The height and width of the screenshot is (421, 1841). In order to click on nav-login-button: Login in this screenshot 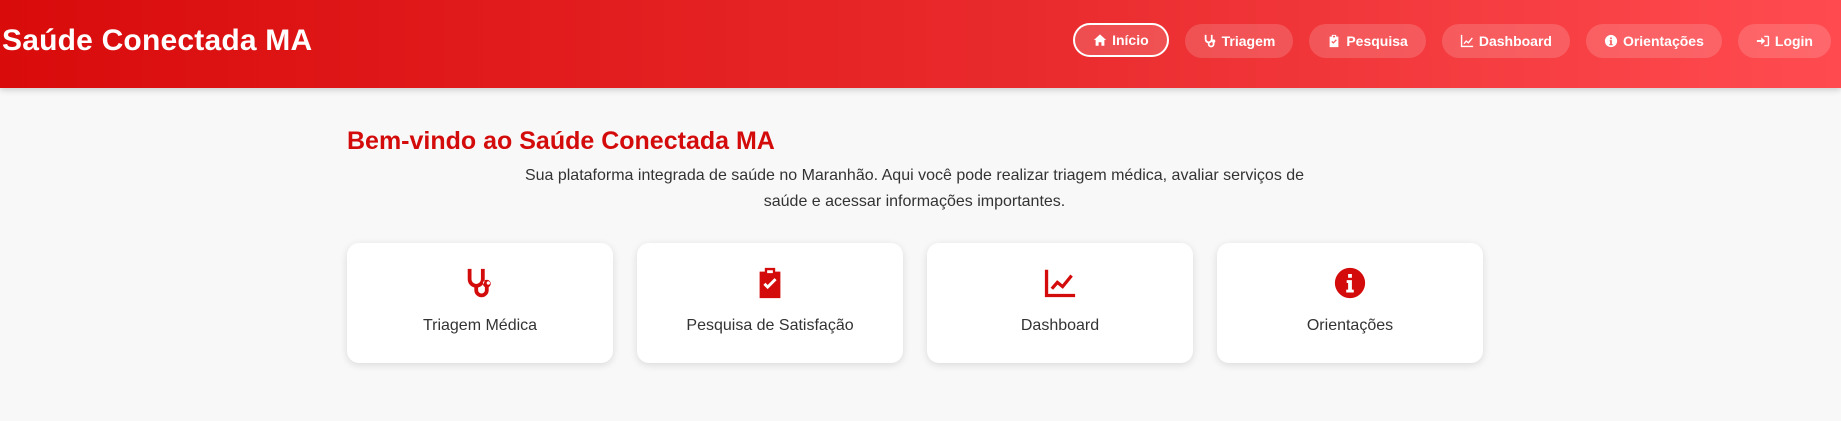, I will do `click(1784, 41)`.